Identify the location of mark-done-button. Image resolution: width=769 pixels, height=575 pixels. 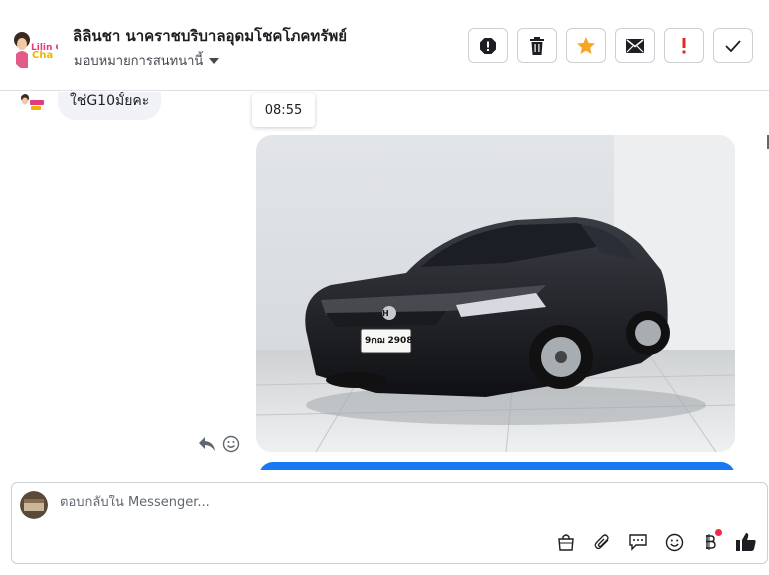
(733, 45).